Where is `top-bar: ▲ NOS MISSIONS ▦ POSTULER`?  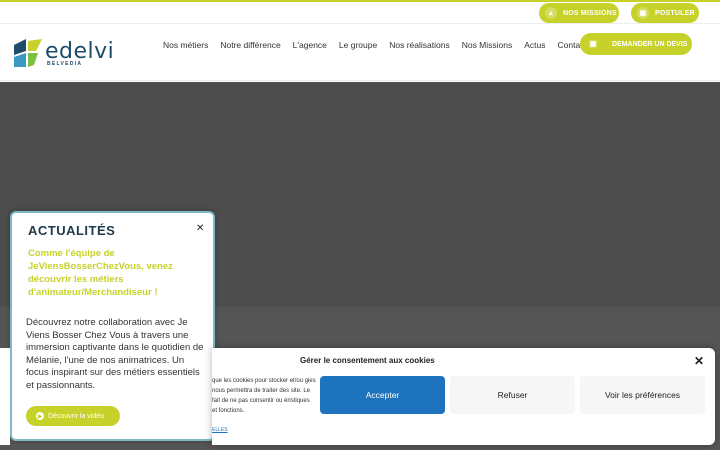 top-bar: ▲ NOS MISSIONS ▦ POSTULER is located at coordinates (360, 13).